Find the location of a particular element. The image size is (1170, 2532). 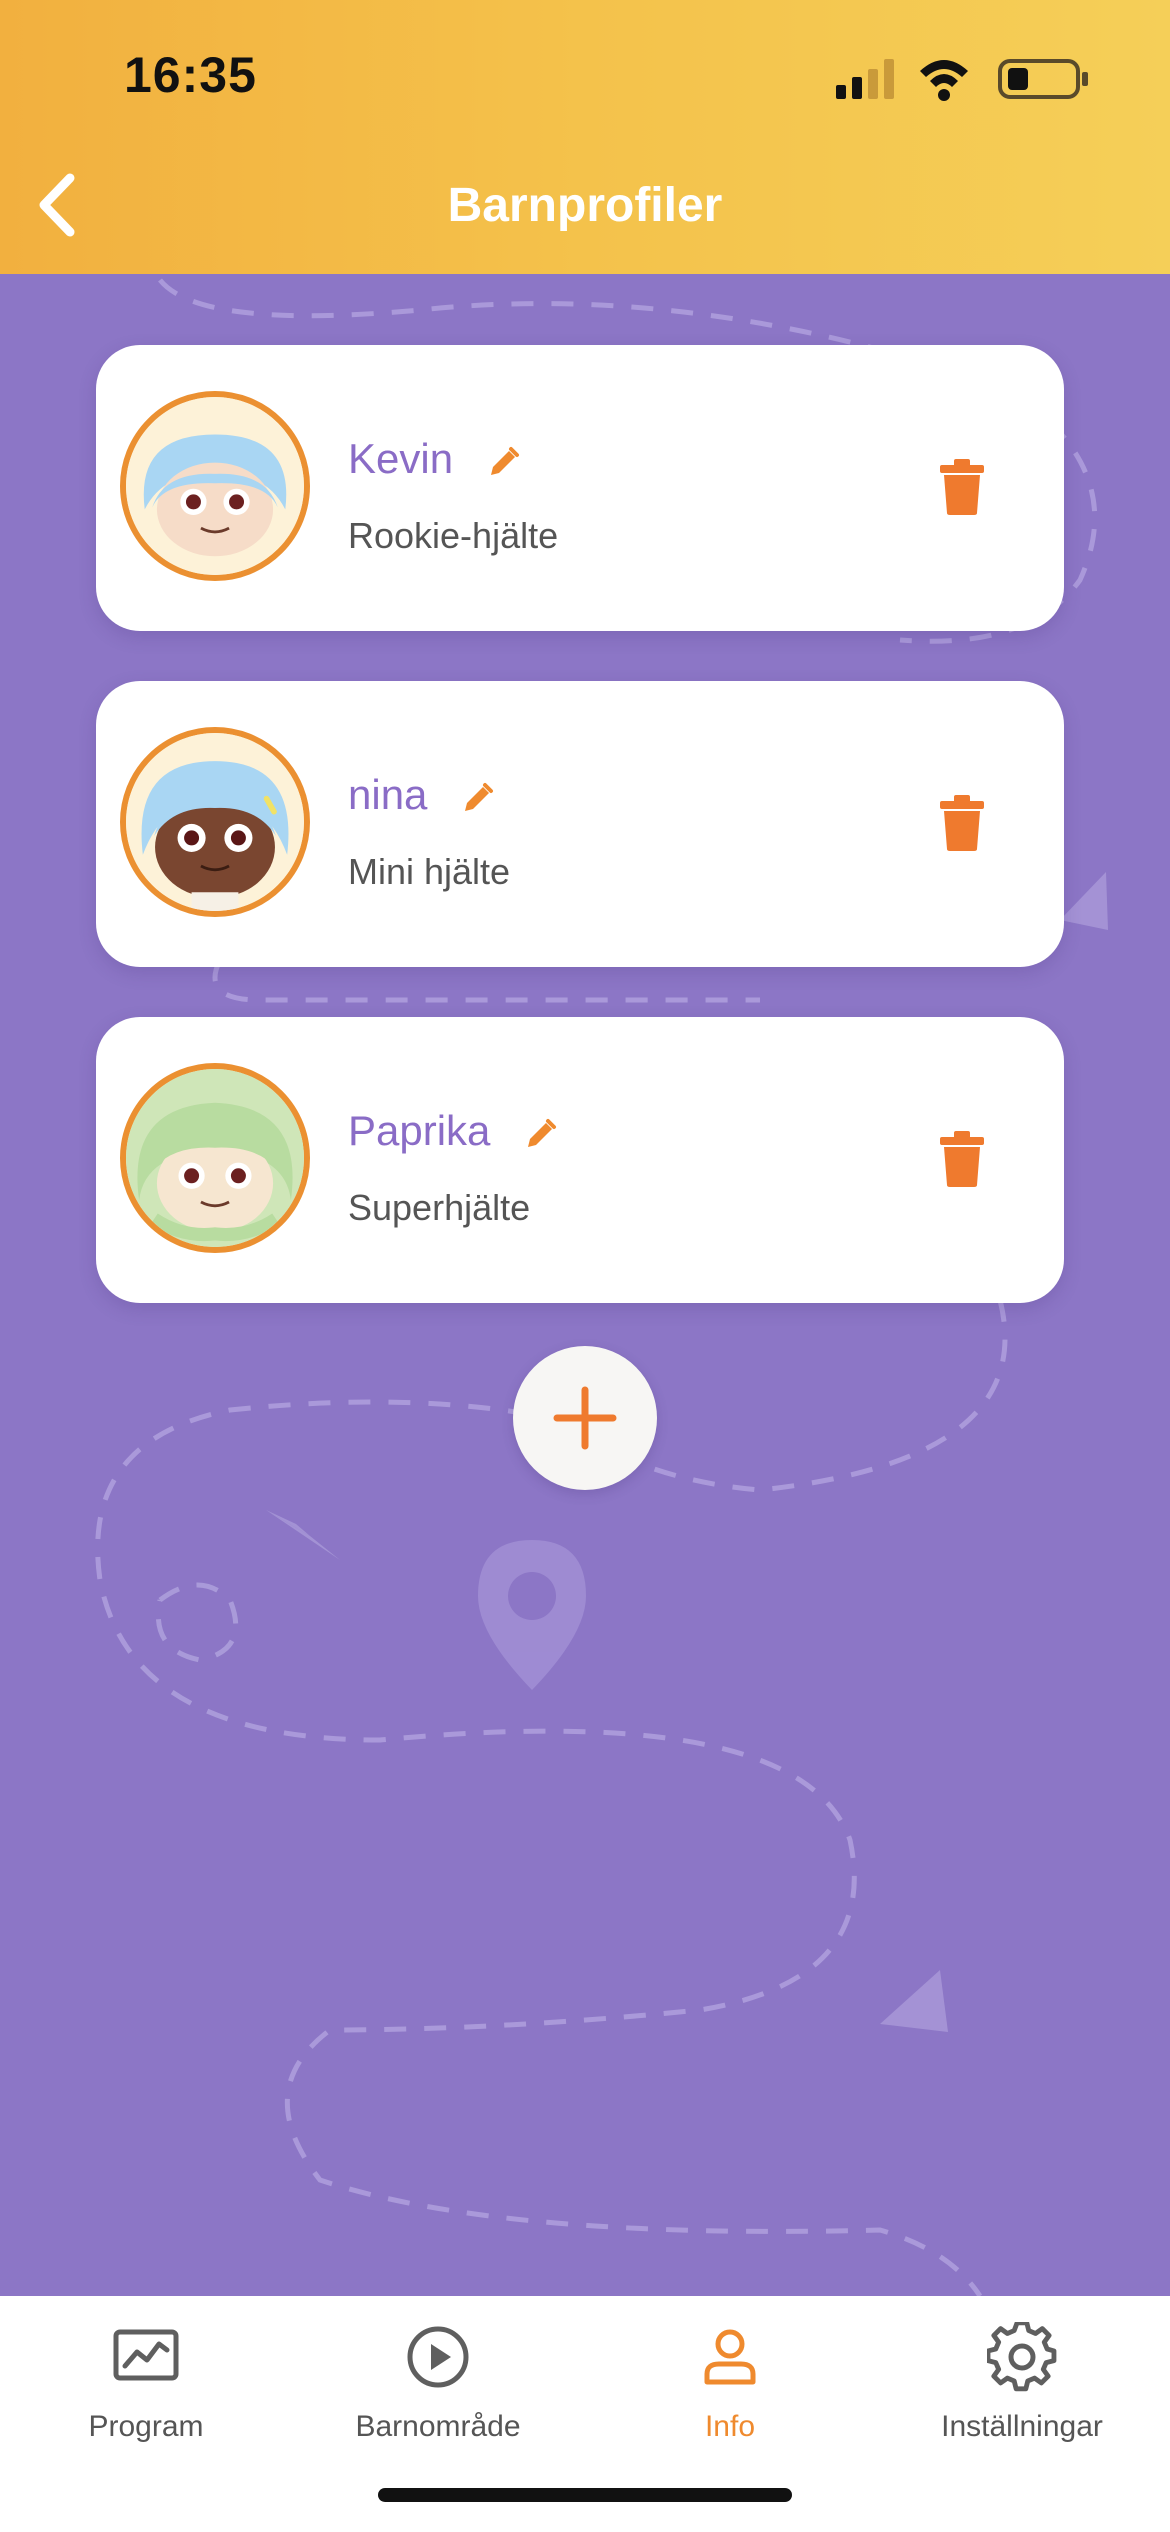

plus-icon is located at coordinates (585, 1418).